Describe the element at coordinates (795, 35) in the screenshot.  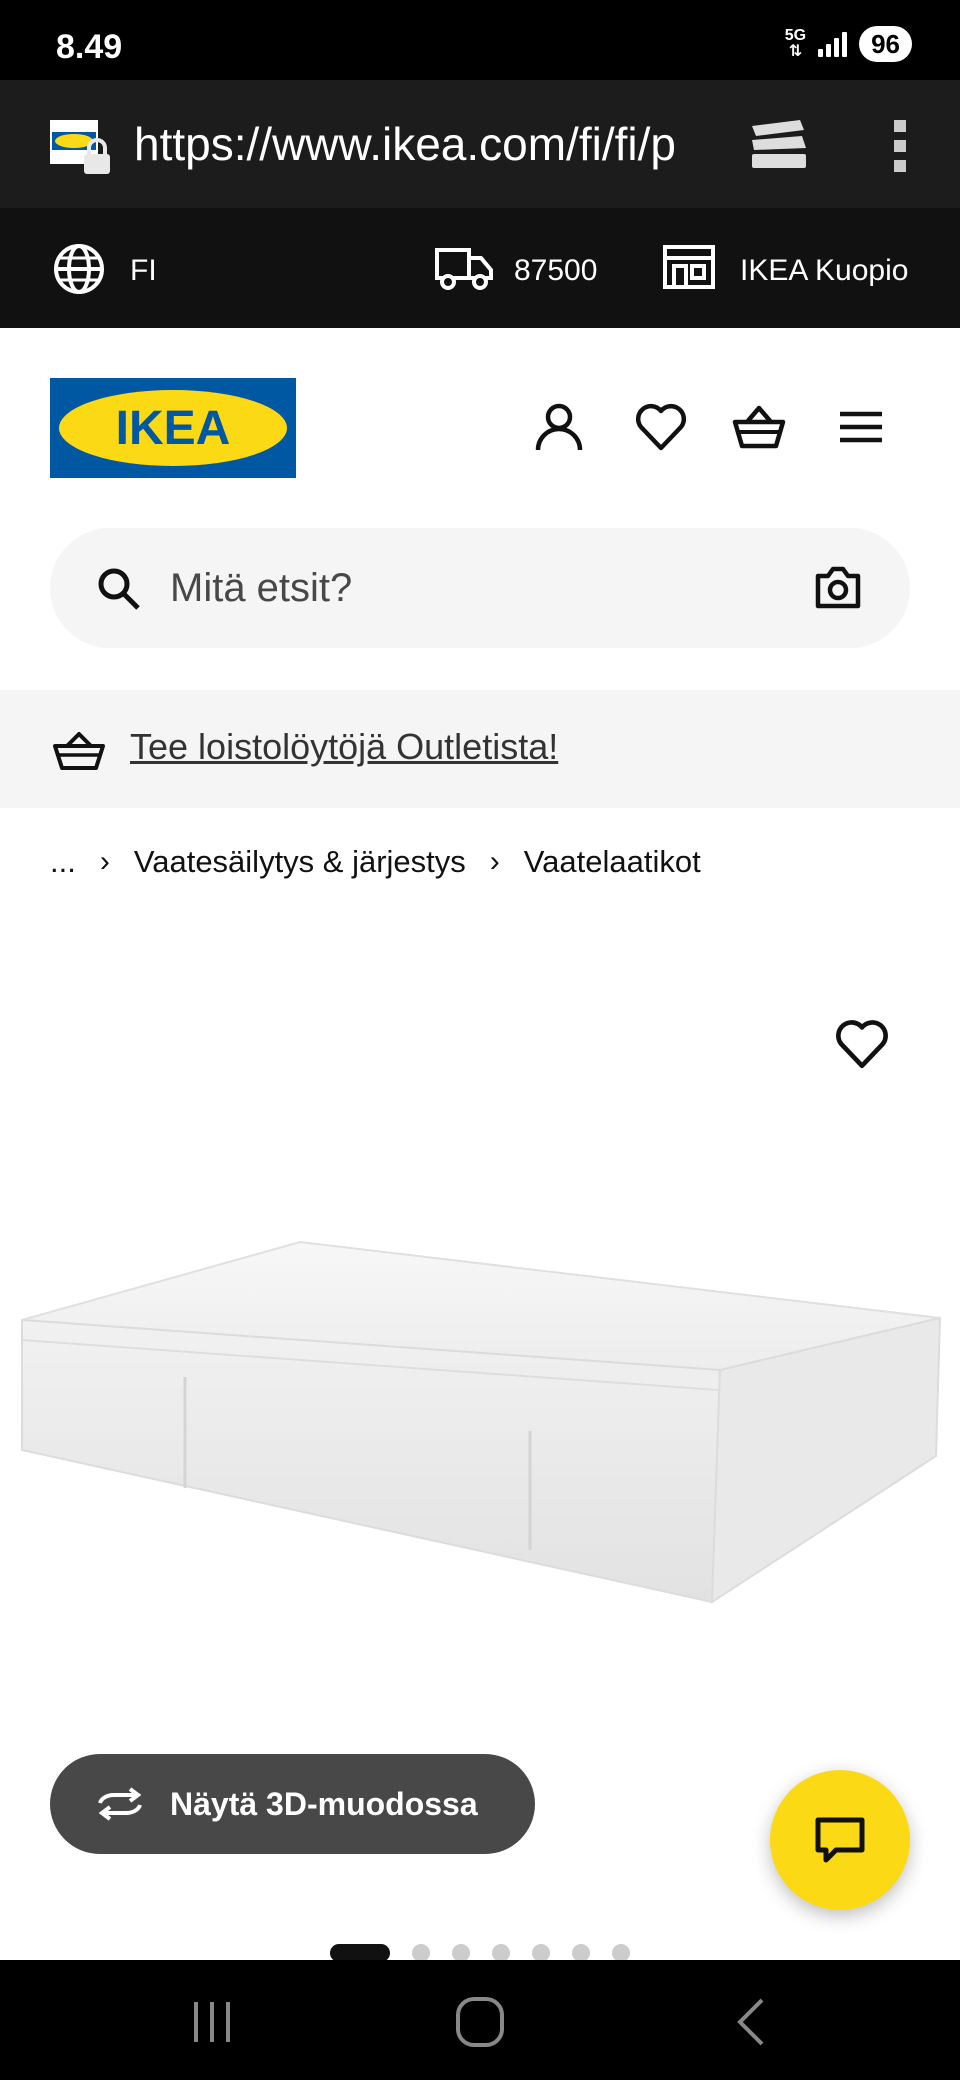
I see `network-type: 5G` at that location.